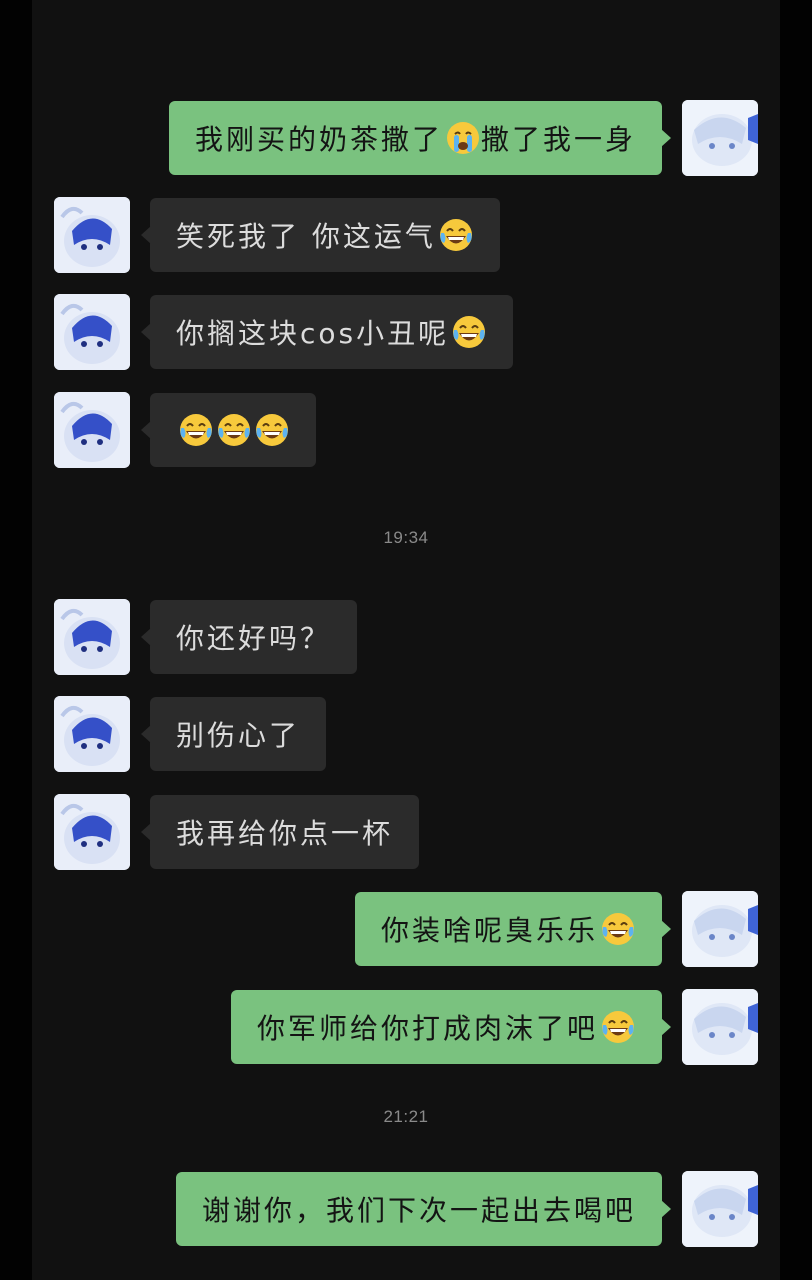 Image resolution: width=812 pixels, height=1280 pixels. I want to click on timestamp: 19:34, so click(406, 537).